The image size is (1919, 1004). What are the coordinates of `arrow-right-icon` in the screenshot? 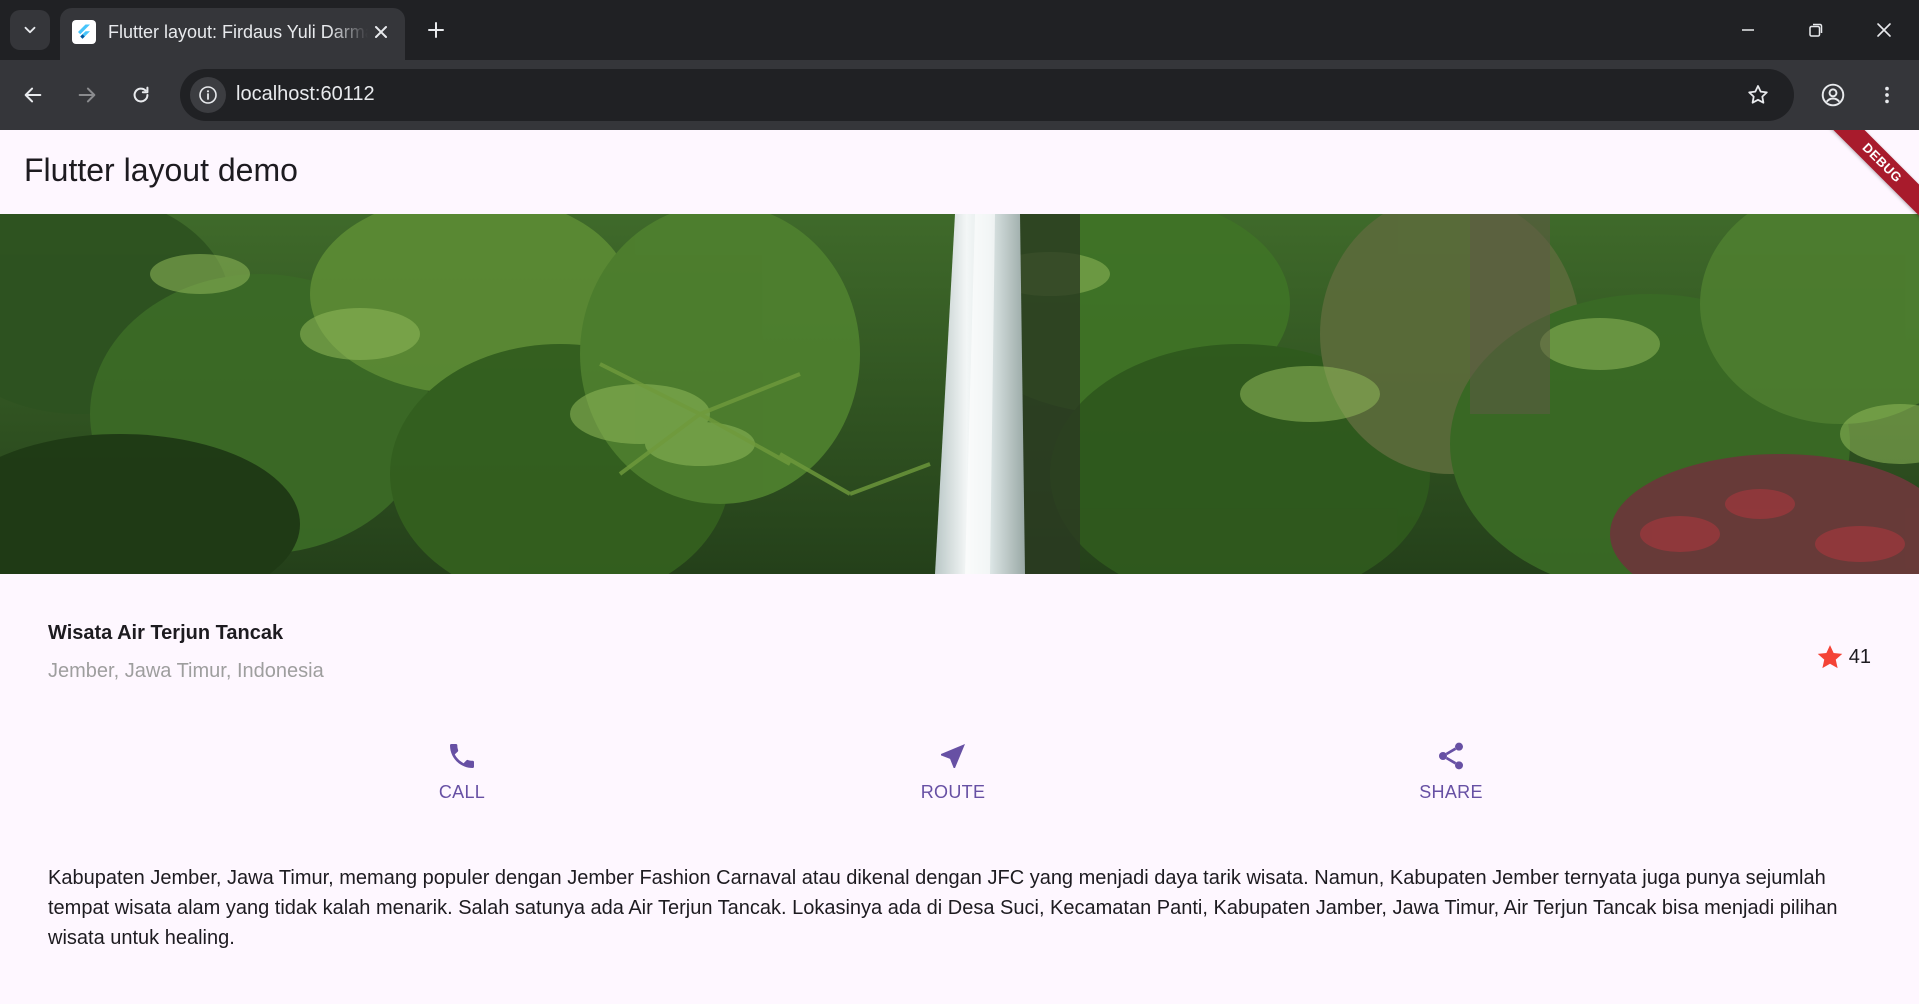 It's located at (87, 95).